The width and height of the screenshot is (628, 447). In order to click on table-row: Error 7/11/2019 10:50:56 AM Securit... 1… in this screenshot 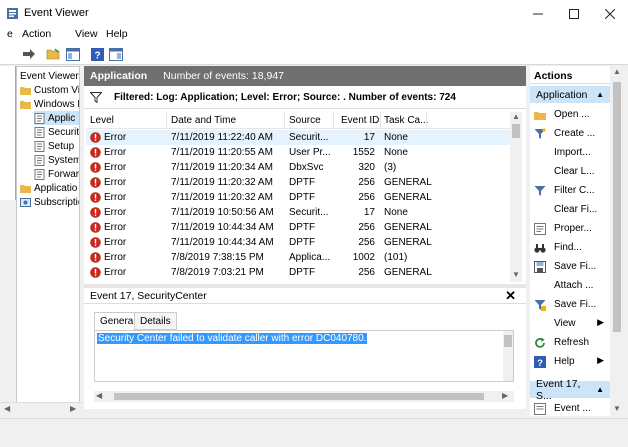, I will do `click(298, 212)`.